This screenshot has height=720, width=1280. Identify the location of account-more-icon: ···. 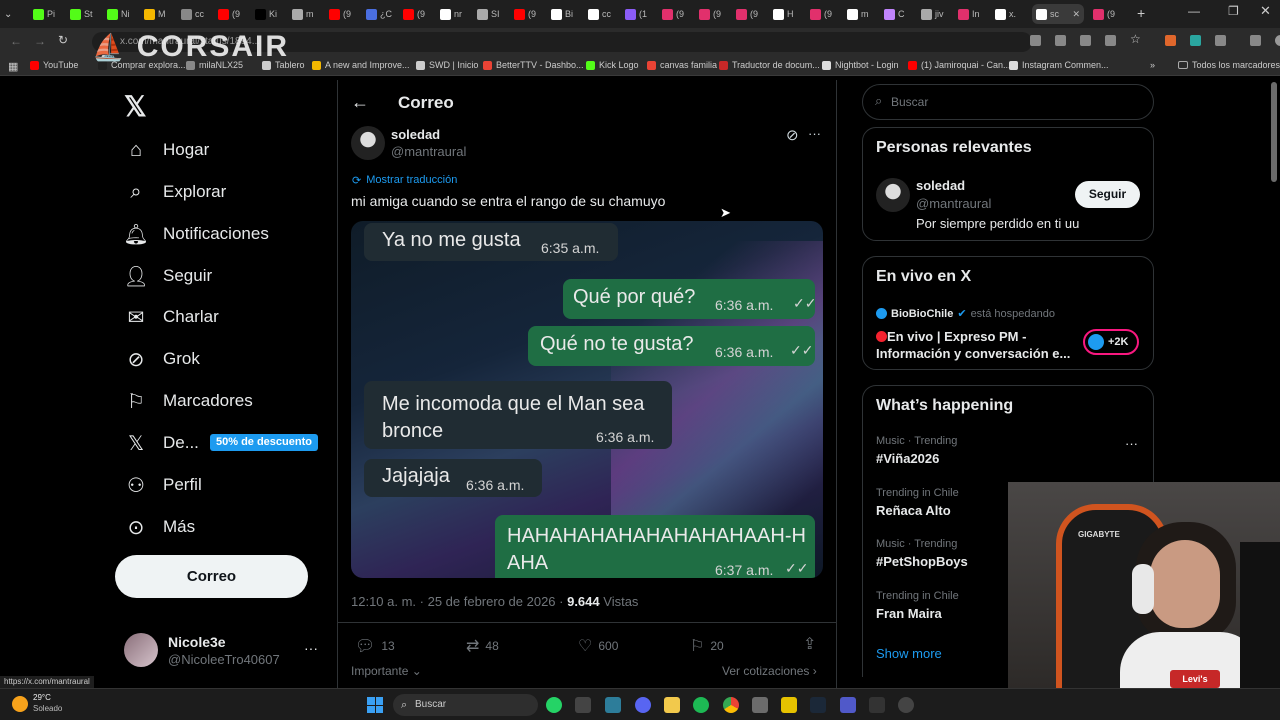
(311, 648).